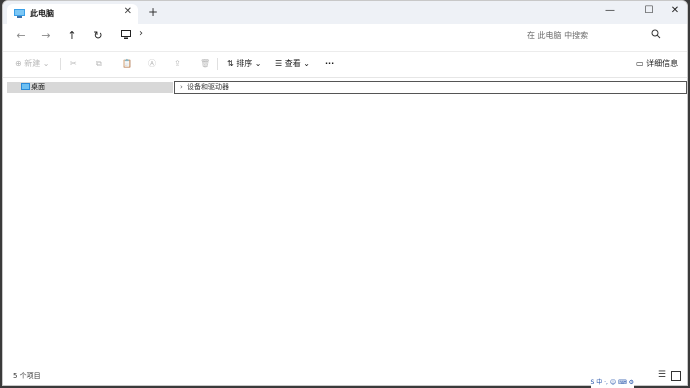 The height and width of the screenshot is (388, 690). I want to click on view-icon: ☰, so click(280, 63).